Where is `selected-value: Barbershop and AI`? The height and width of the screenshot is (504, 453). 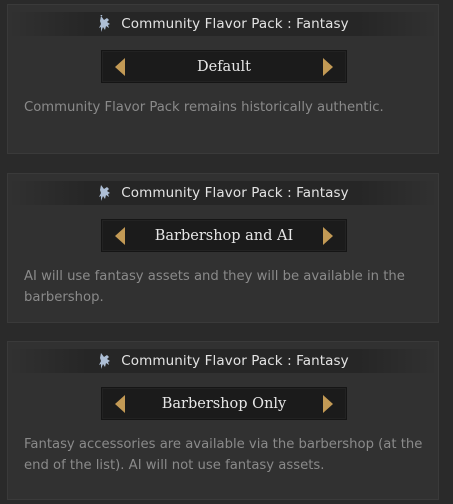
selected-value: Barbershop and AI is located at coordinates (224, 235).